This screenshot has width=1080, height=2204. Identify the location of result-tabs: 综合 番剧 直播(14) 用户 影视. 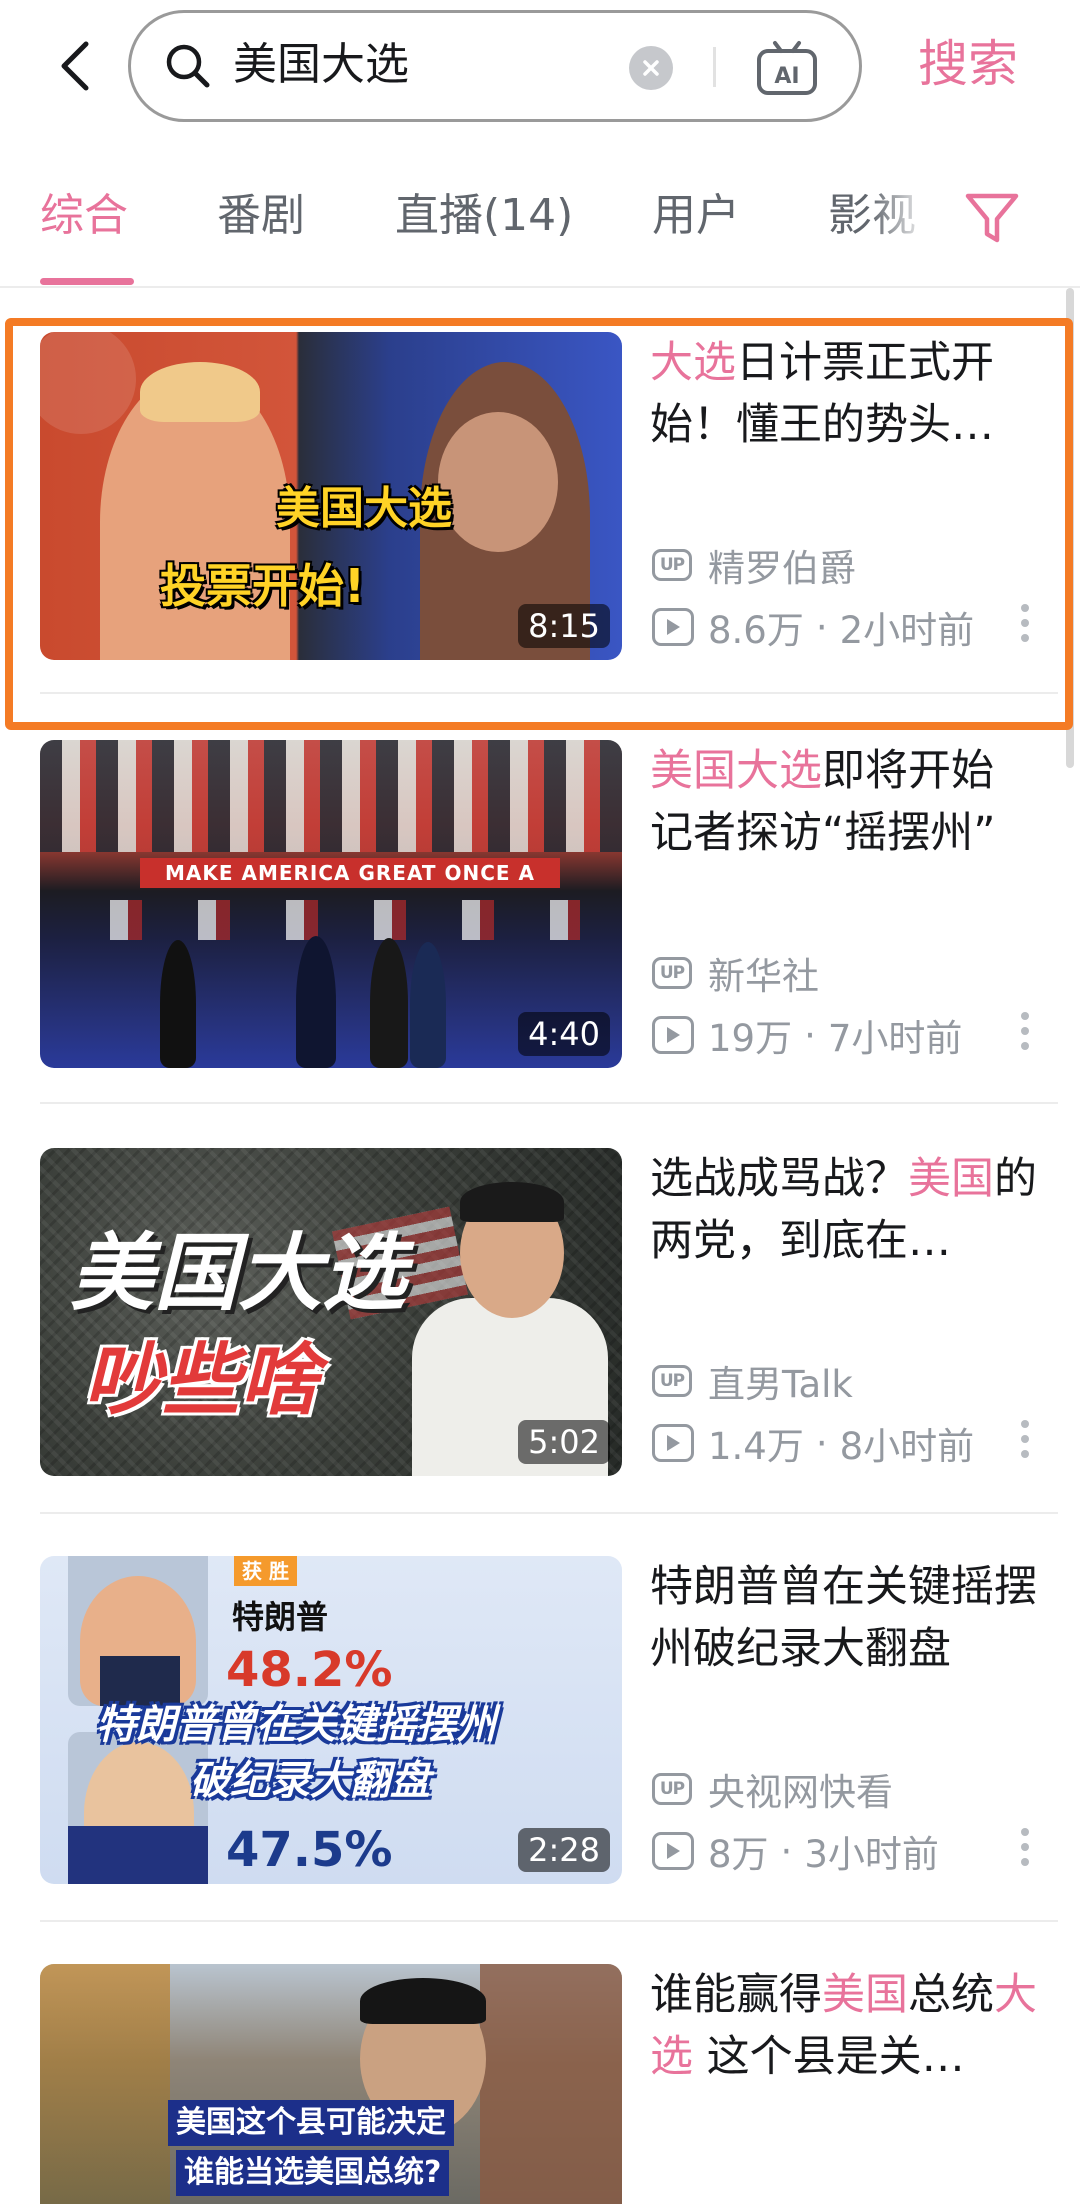
(540, 233).